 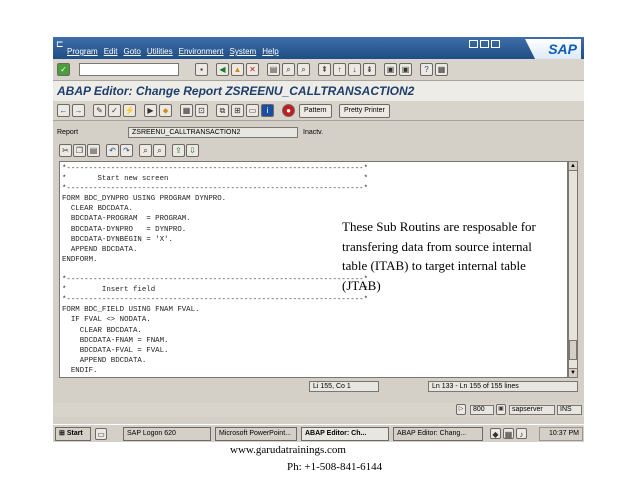 I want to click on start-label: Start, so click(x=74, y=433).